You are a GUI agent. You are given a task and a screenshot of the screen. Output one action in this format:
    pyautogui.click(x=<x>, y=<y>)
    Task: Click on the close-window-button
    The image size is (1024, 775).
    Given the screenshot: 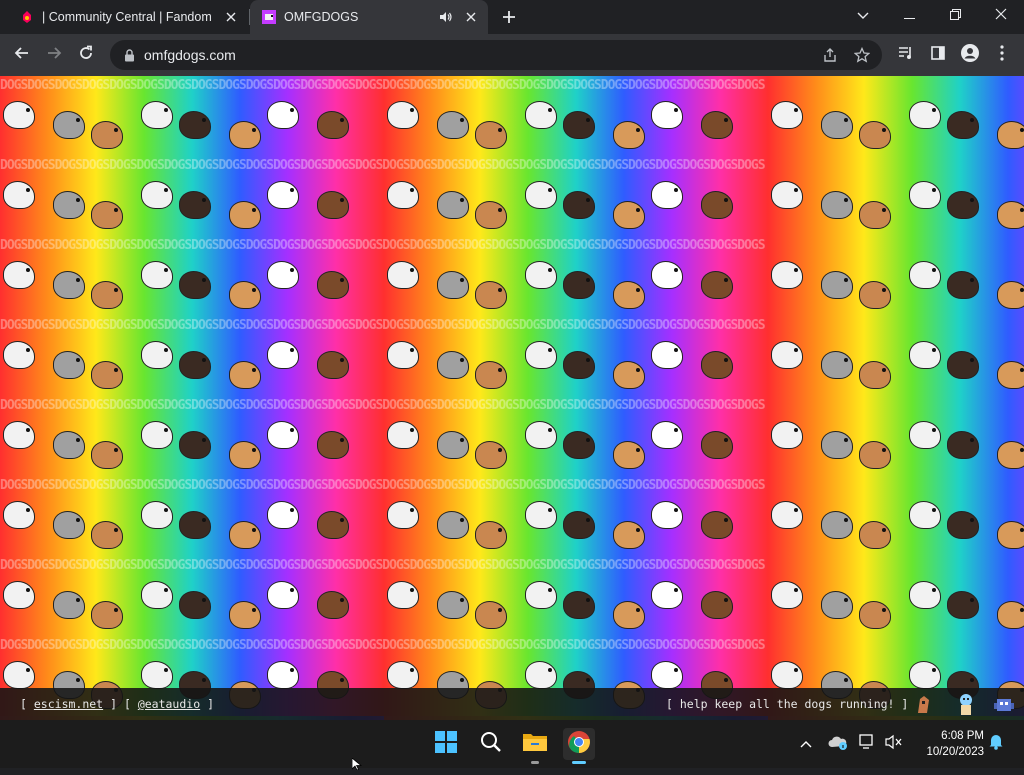 What is the action you would take?
    pyautogui.click(x=1001, y=16)
    